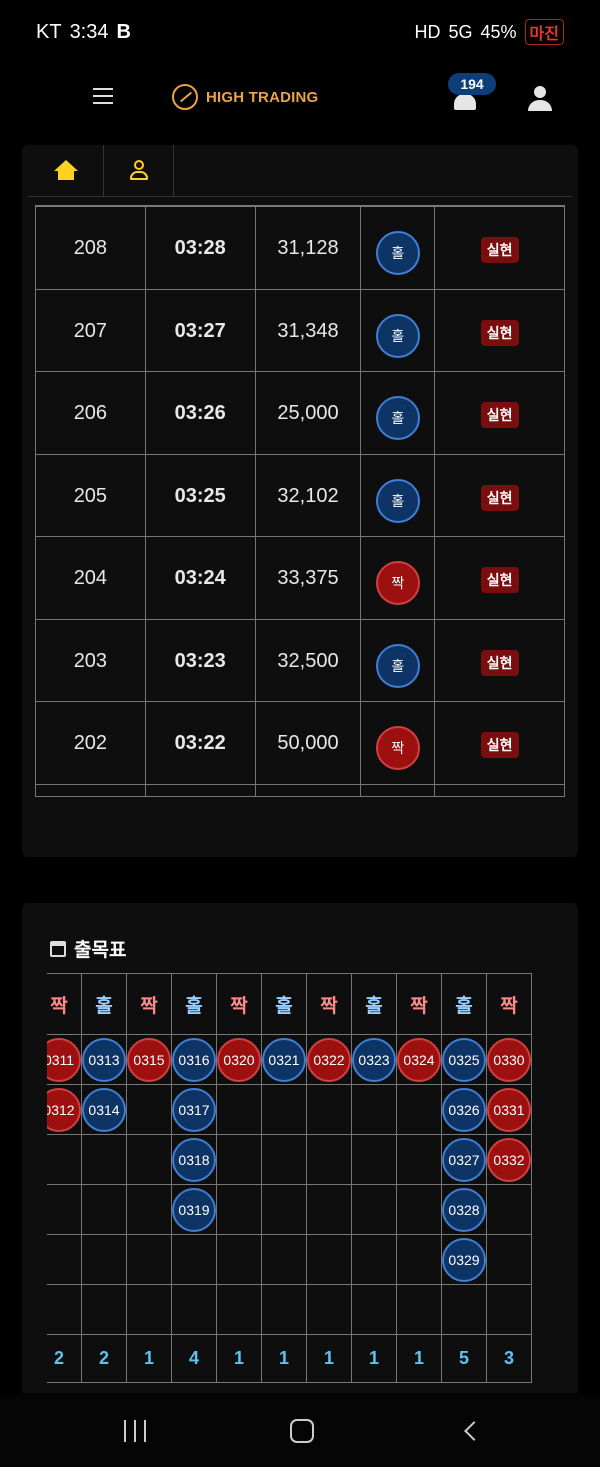 The width and height of the screenshot is (600, 1467). Describe the element at coordinates (460, 31) in the screenshot. I see `network-type: 5G` at that location.